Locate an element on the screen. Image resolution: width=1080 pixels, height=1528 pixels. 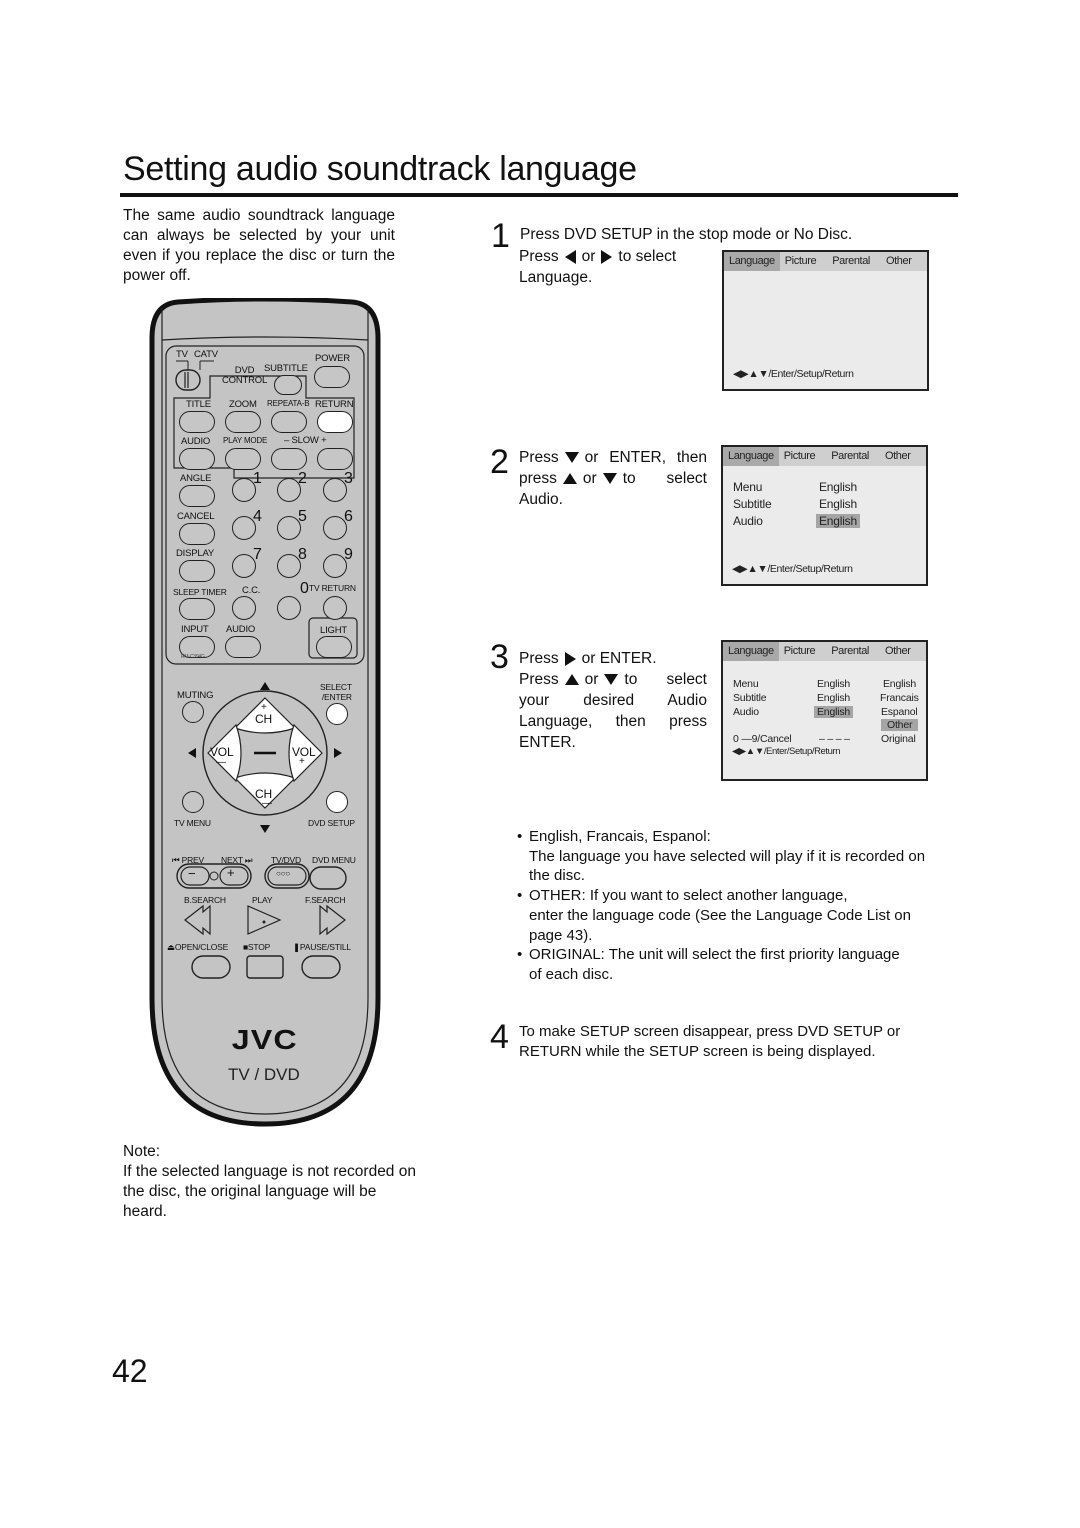
title-button is located at coordinates (197, 422).